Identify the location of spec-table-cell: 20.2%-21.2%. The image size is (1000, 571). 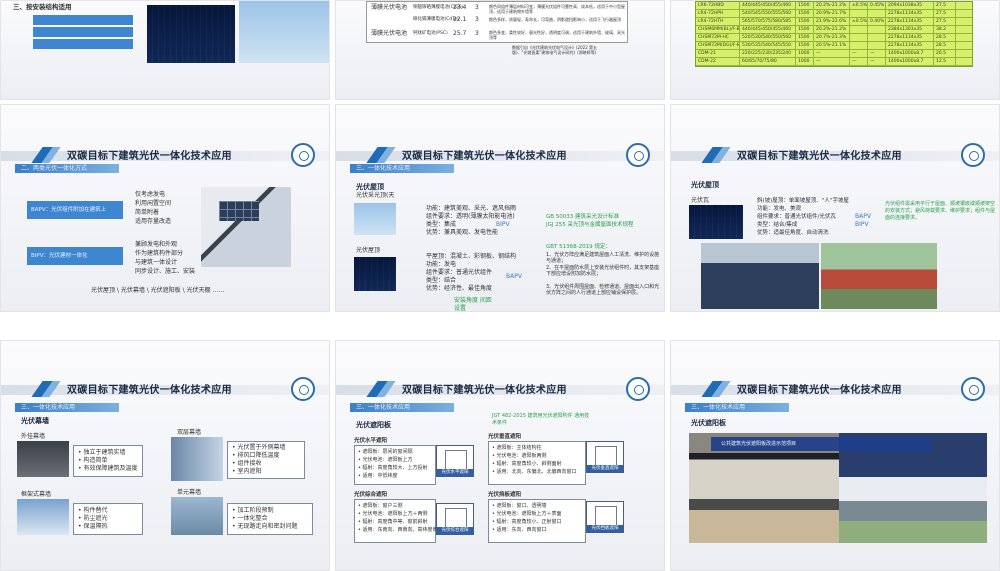
(832, 29).